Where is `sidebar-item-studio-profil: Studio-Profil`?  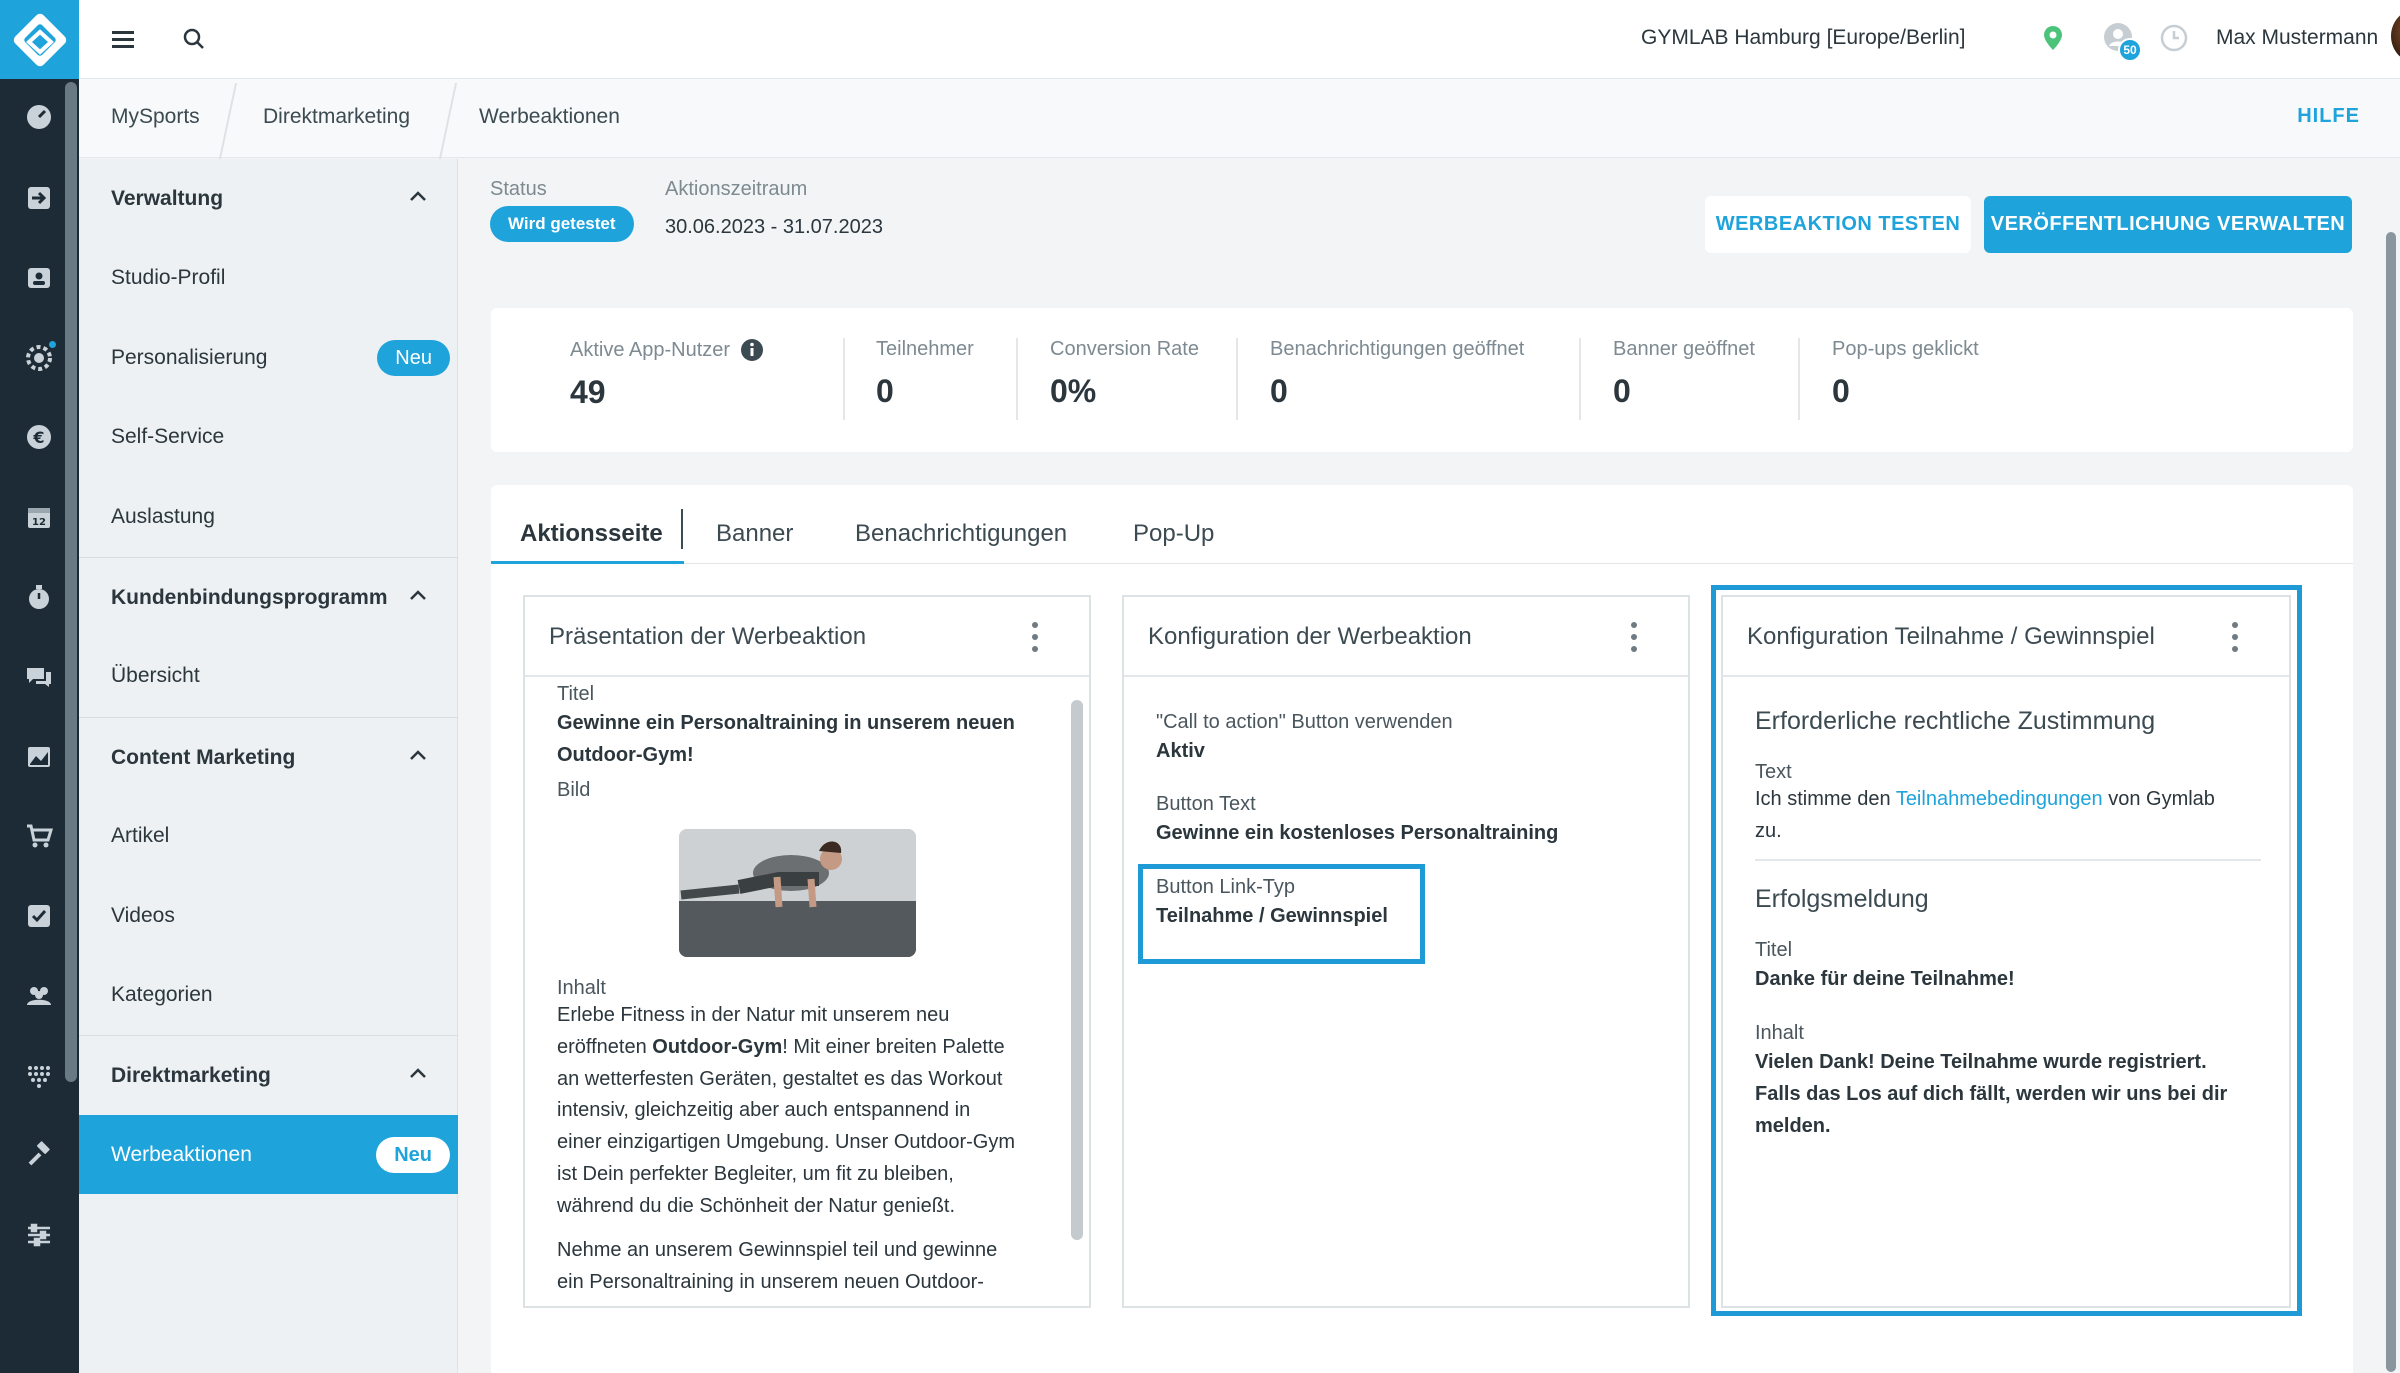 sidebar-item-studio-profil: Studio-Profil is located at coordinates (268, 277).